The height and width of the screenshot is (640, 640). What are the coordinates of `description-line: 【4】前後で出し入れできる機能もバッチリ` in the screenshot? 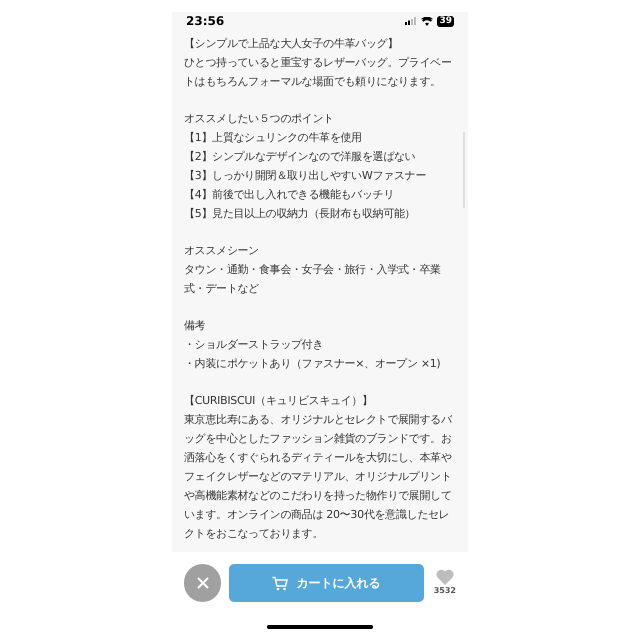 It's located at (289, 195).